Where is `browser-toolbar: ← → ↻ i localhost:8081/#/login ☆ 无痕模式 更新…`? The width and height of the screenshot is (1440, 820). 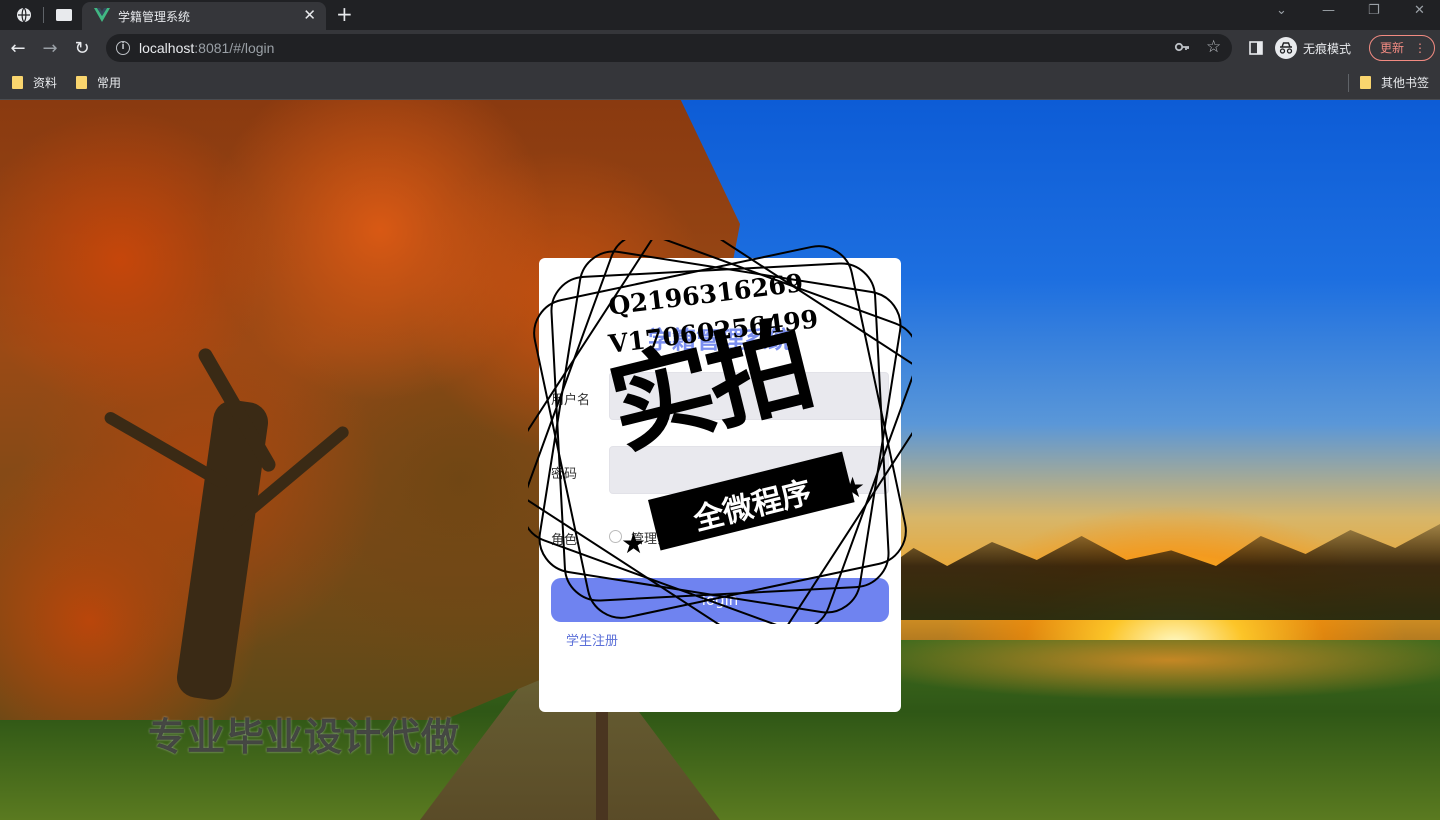
browser-toolbar: ← → ↻ i localhost:8081/#/login ☆ 无痕模式 更新… is located at coordinates (720, 48).